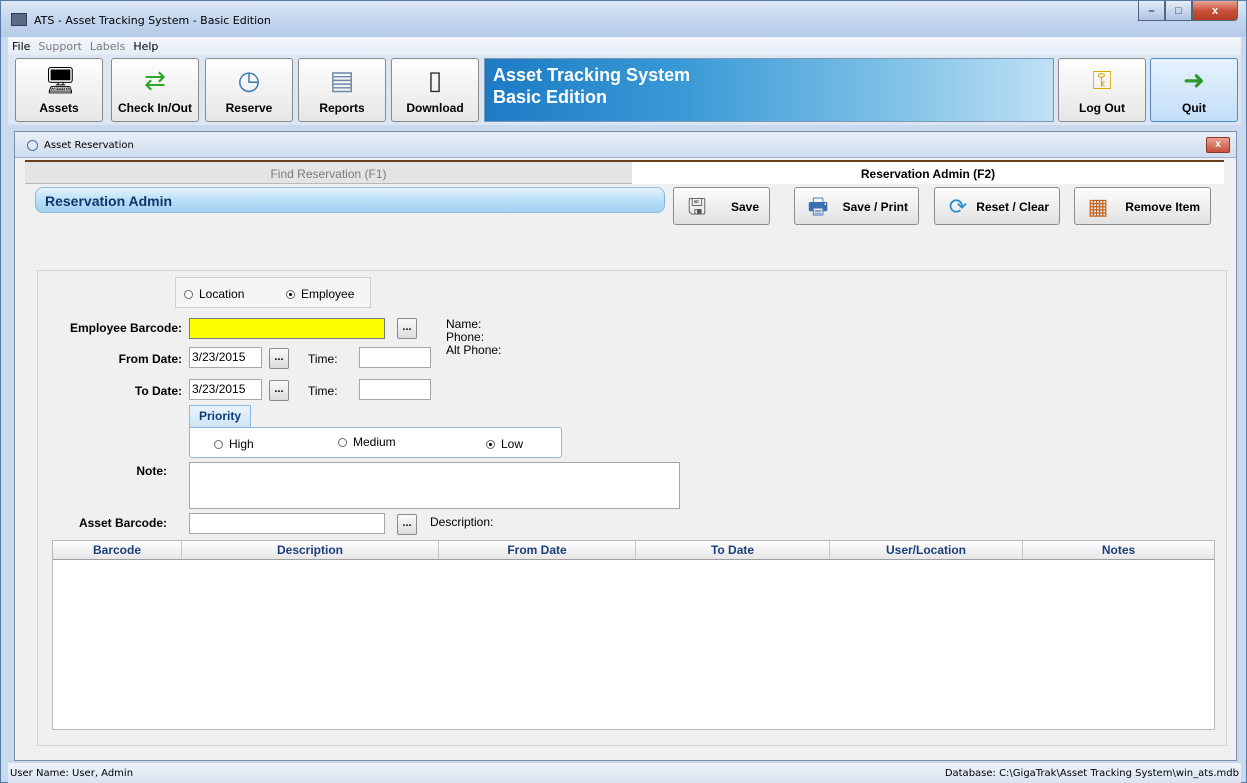 Image resolution: width=1247 pixels, height=783 pixels. Describe the element at coordinates (434, 485) in the screenshot. I see `note-textarea` at that location.